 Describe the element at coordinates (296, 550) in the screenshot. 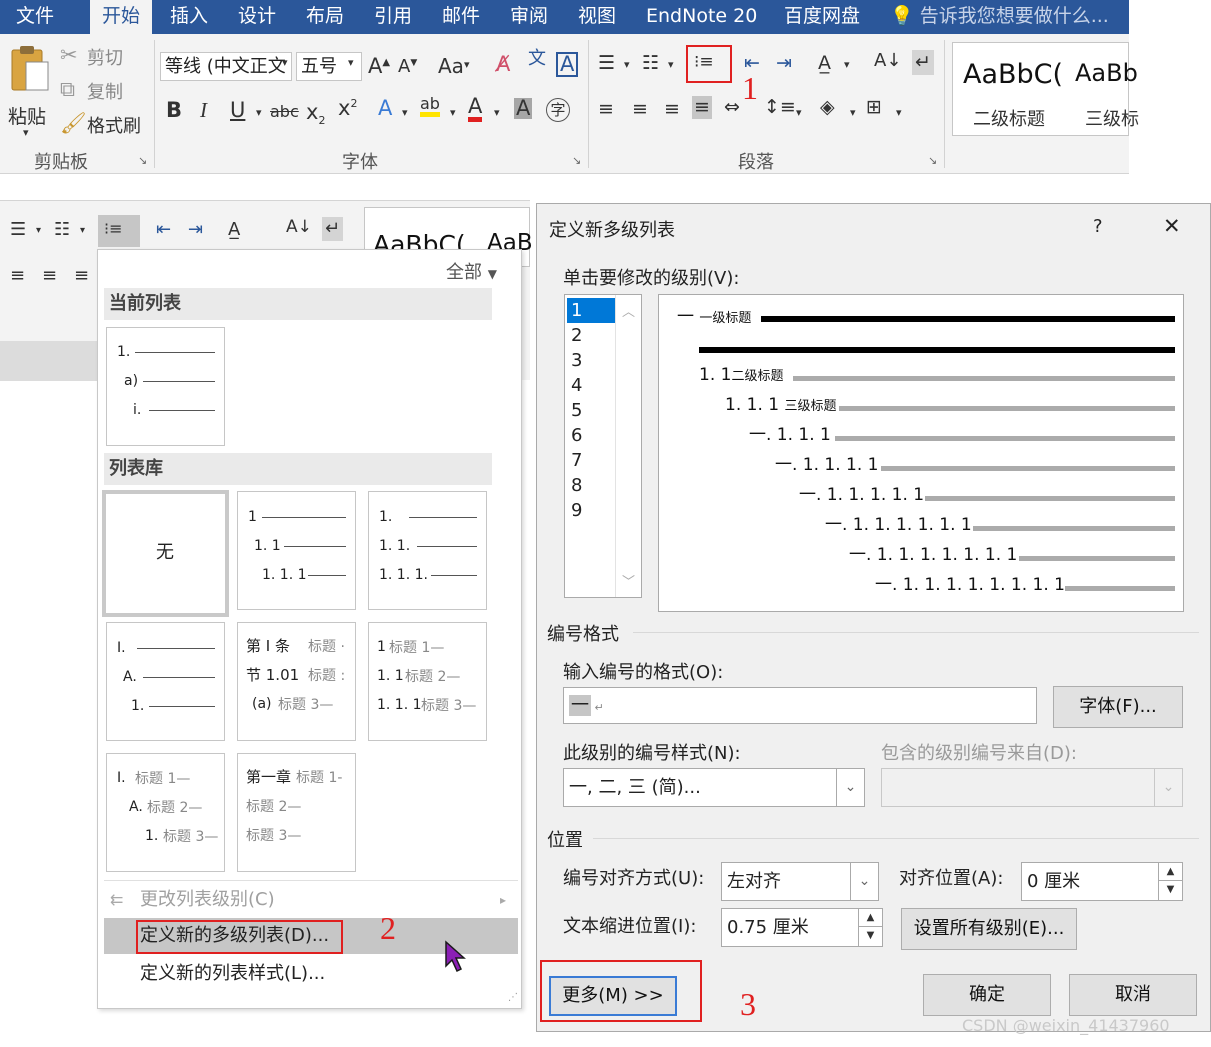

I see `library-numbered-1: 1 1. 1 1. 1. 1` at that location.